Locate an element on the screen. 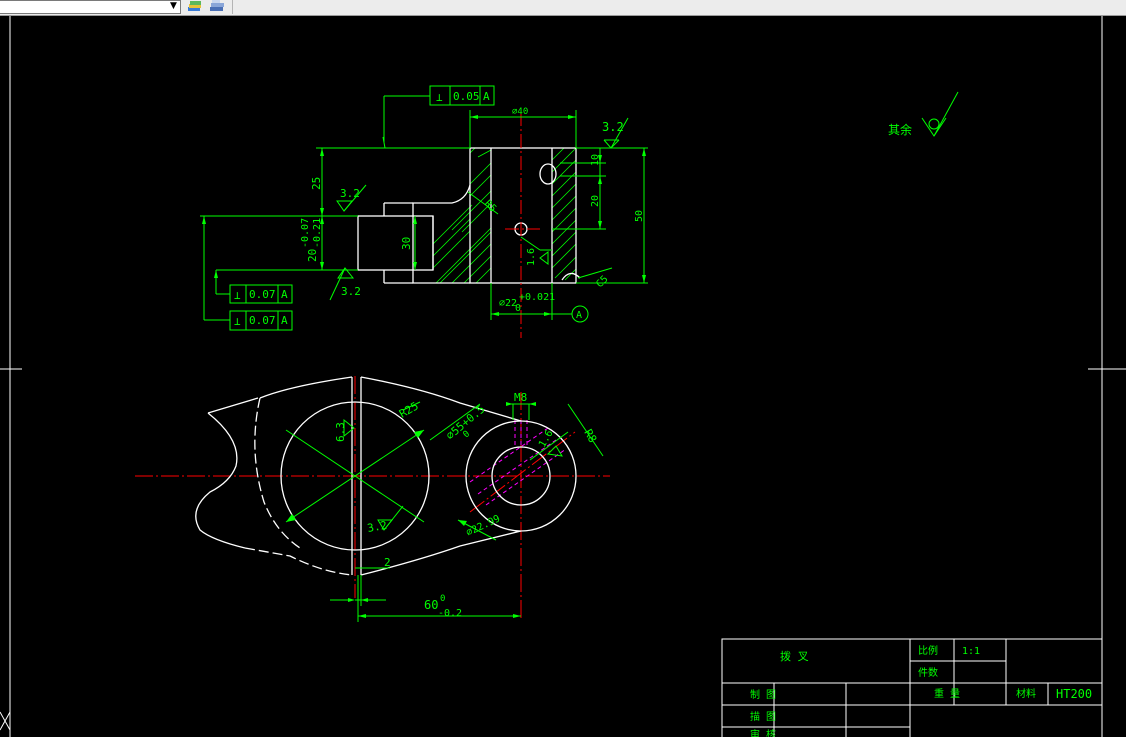 This screenshot has height=737, width=1126. dim-c5: C5 is located at coordinates (602, 282).